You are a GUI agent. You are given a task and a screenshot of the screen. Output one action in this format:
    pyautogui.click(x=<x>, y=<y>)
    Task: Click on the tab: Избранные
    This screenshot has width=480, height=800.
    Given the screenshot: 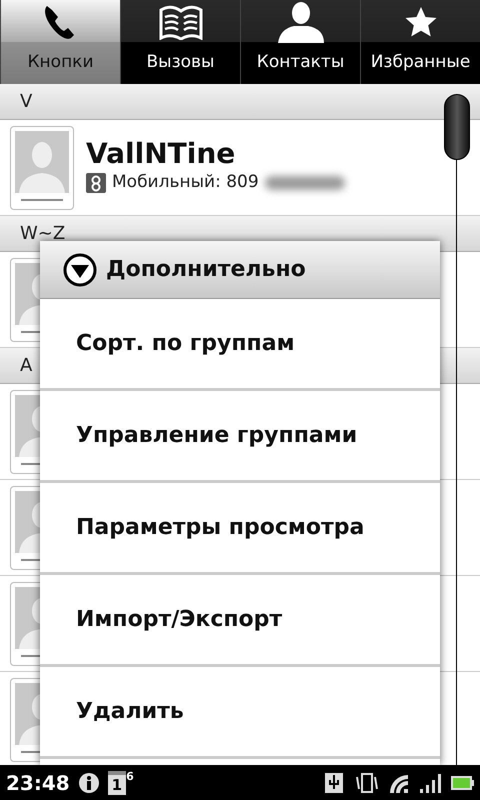 What is the action you would take?
    pyautogui.click(x=420, y=42)
    